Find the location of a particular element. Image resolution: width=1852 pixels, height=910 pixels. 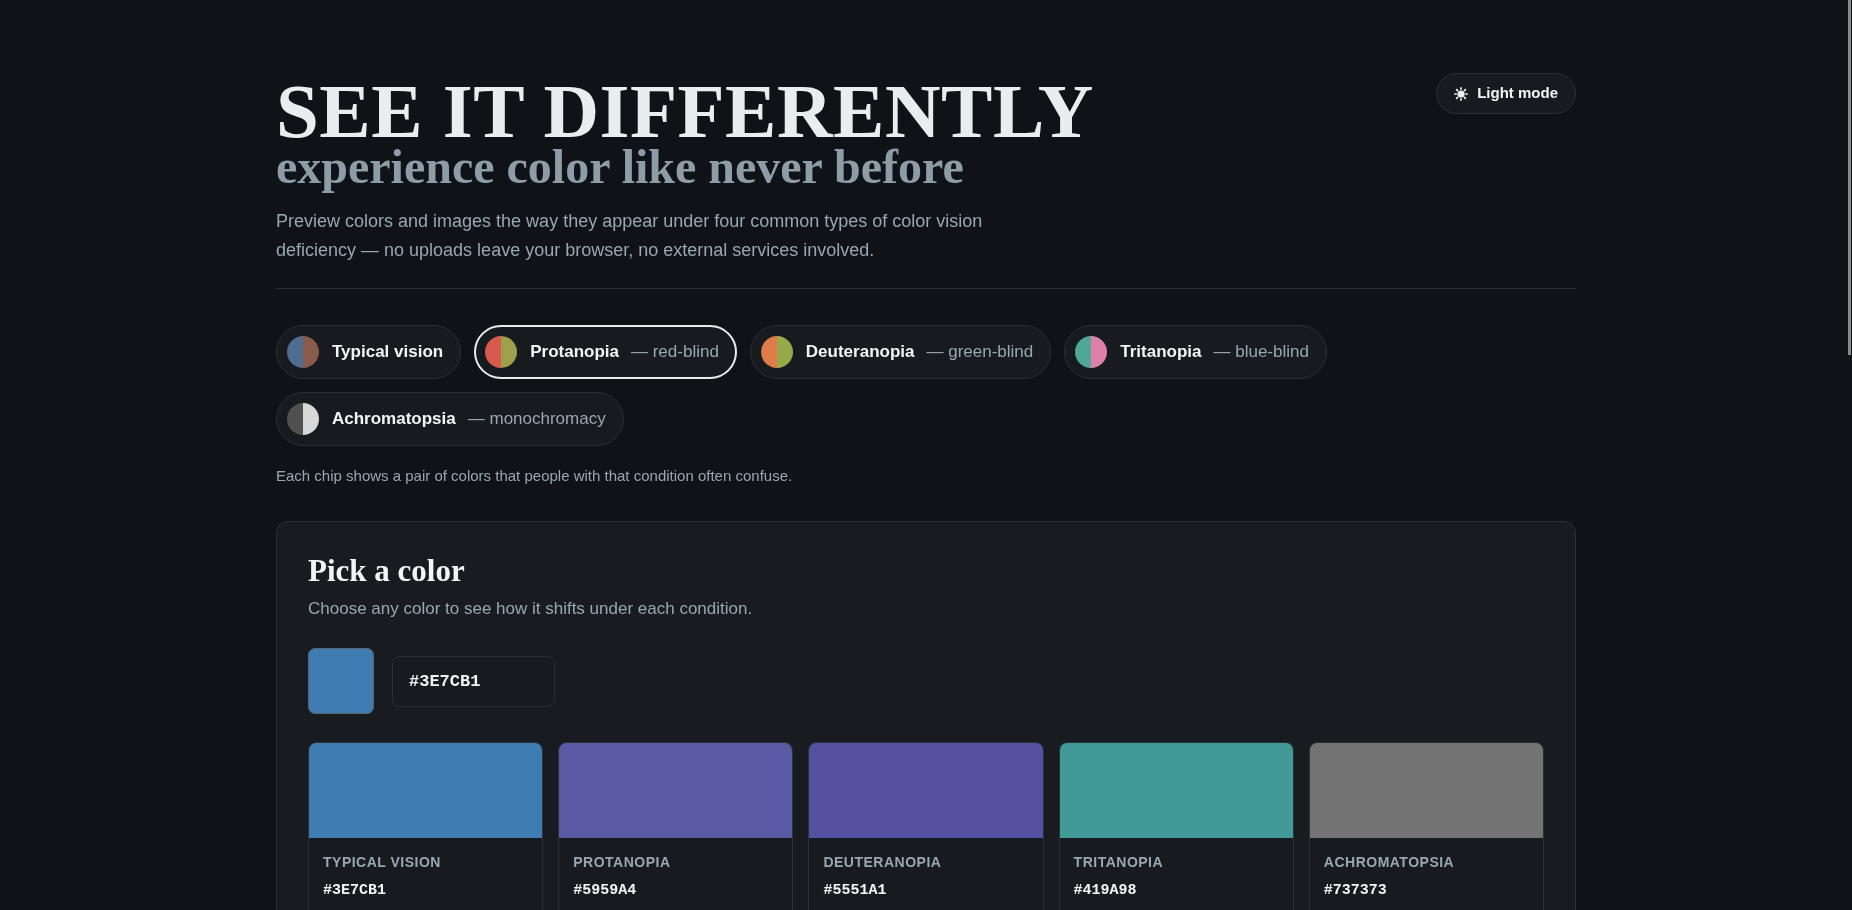

picker-title: Pick a color is located at coordinates (387, 571).